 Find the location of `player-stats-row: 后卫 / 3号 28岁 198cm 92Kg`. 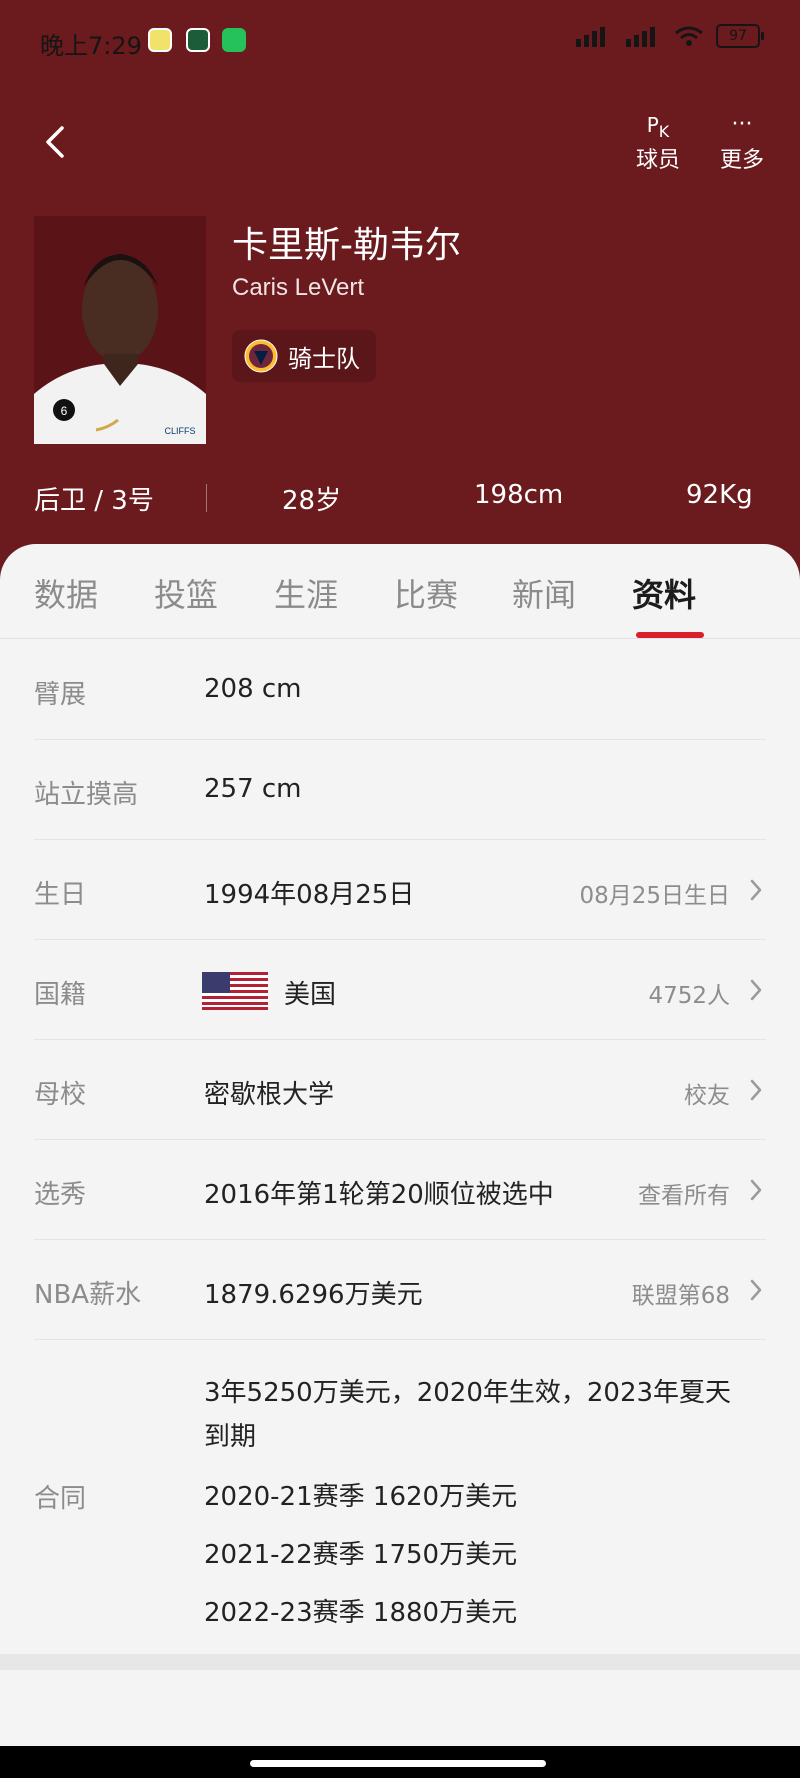

player-stats-row: 后卫 / 3号 28岁 198cm 92Kg is located at coordinates (400, 495).